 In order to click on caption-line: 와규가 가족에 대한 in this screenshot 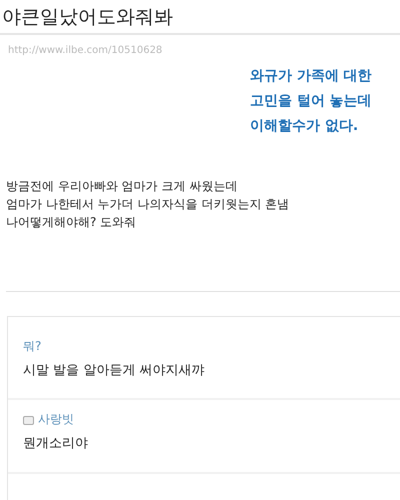, I will do `click(311, 76)`.